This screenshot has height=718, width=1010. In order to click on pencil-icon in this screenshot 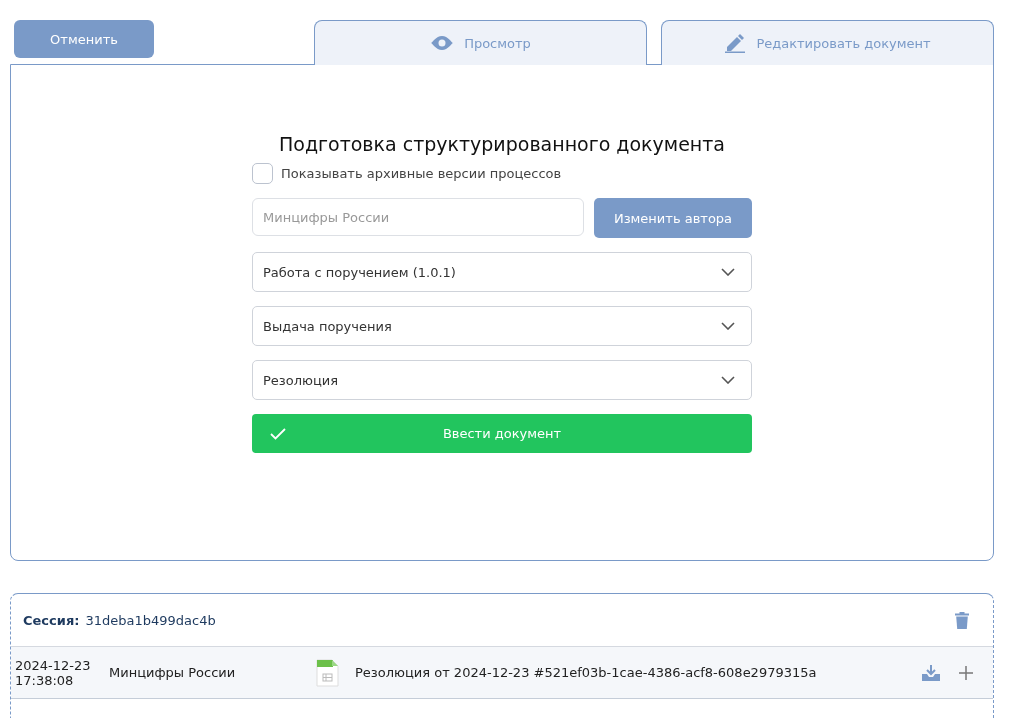, I will do `click(735, 43)`.